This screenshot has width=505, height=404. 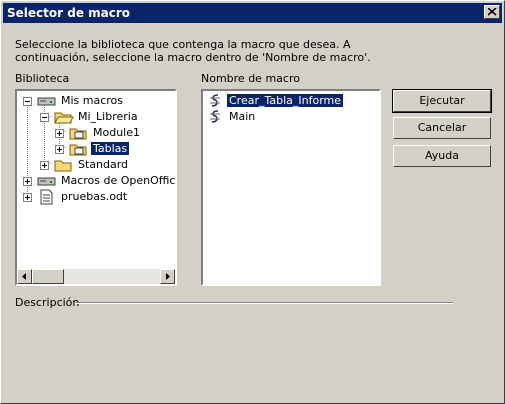 I want to click on close-button, so click(x=492, y=12).